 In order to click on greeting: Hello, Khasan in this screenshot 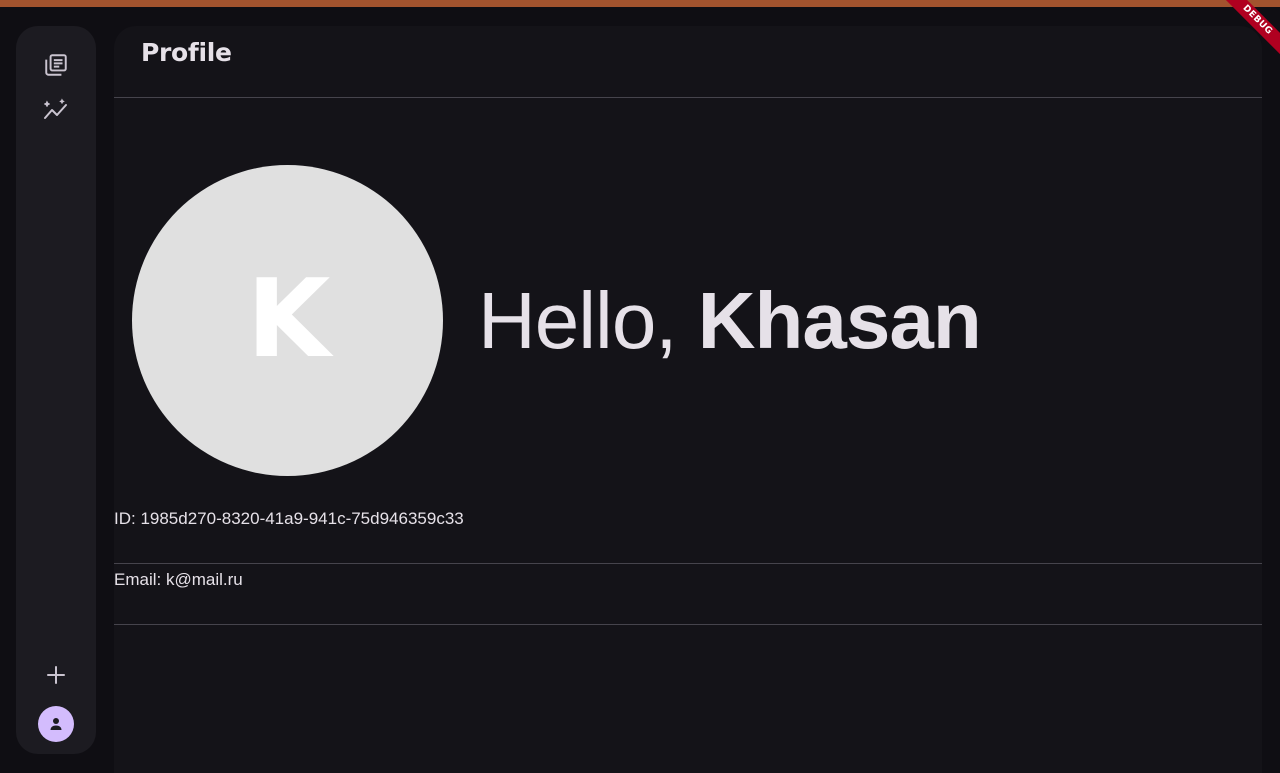, I will do `click(730, 321)`.